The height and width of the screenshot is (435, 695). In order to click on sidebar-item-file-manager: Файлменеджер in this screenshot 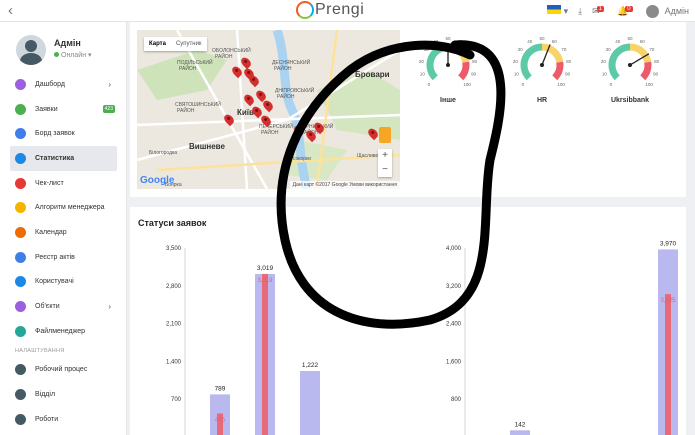, I will do `click(63, 331)`.